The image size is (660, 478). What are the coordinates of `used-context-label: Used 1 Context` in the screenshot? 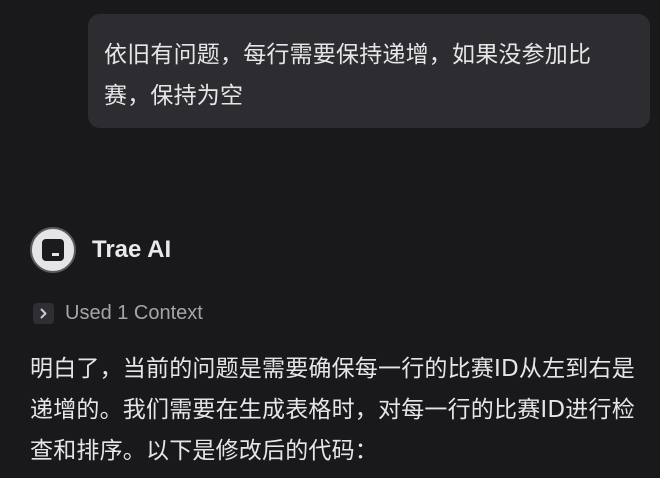 It's located at (134, 312).